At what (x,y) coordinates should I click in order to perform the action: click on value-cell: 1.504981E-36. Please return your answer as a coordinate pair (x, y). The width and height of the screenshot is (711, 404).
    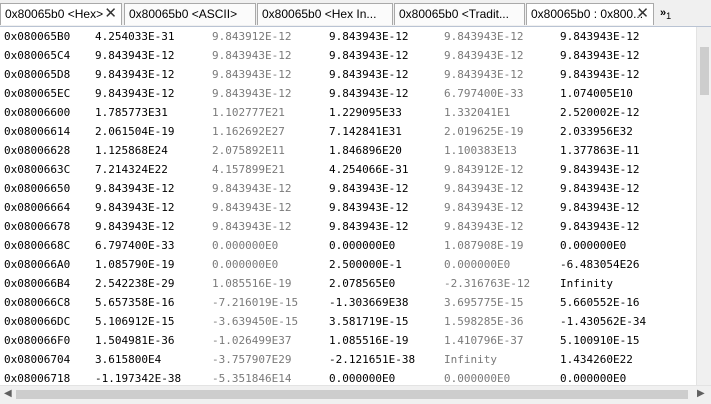
    Looking at the image, I should click on (134, 340).